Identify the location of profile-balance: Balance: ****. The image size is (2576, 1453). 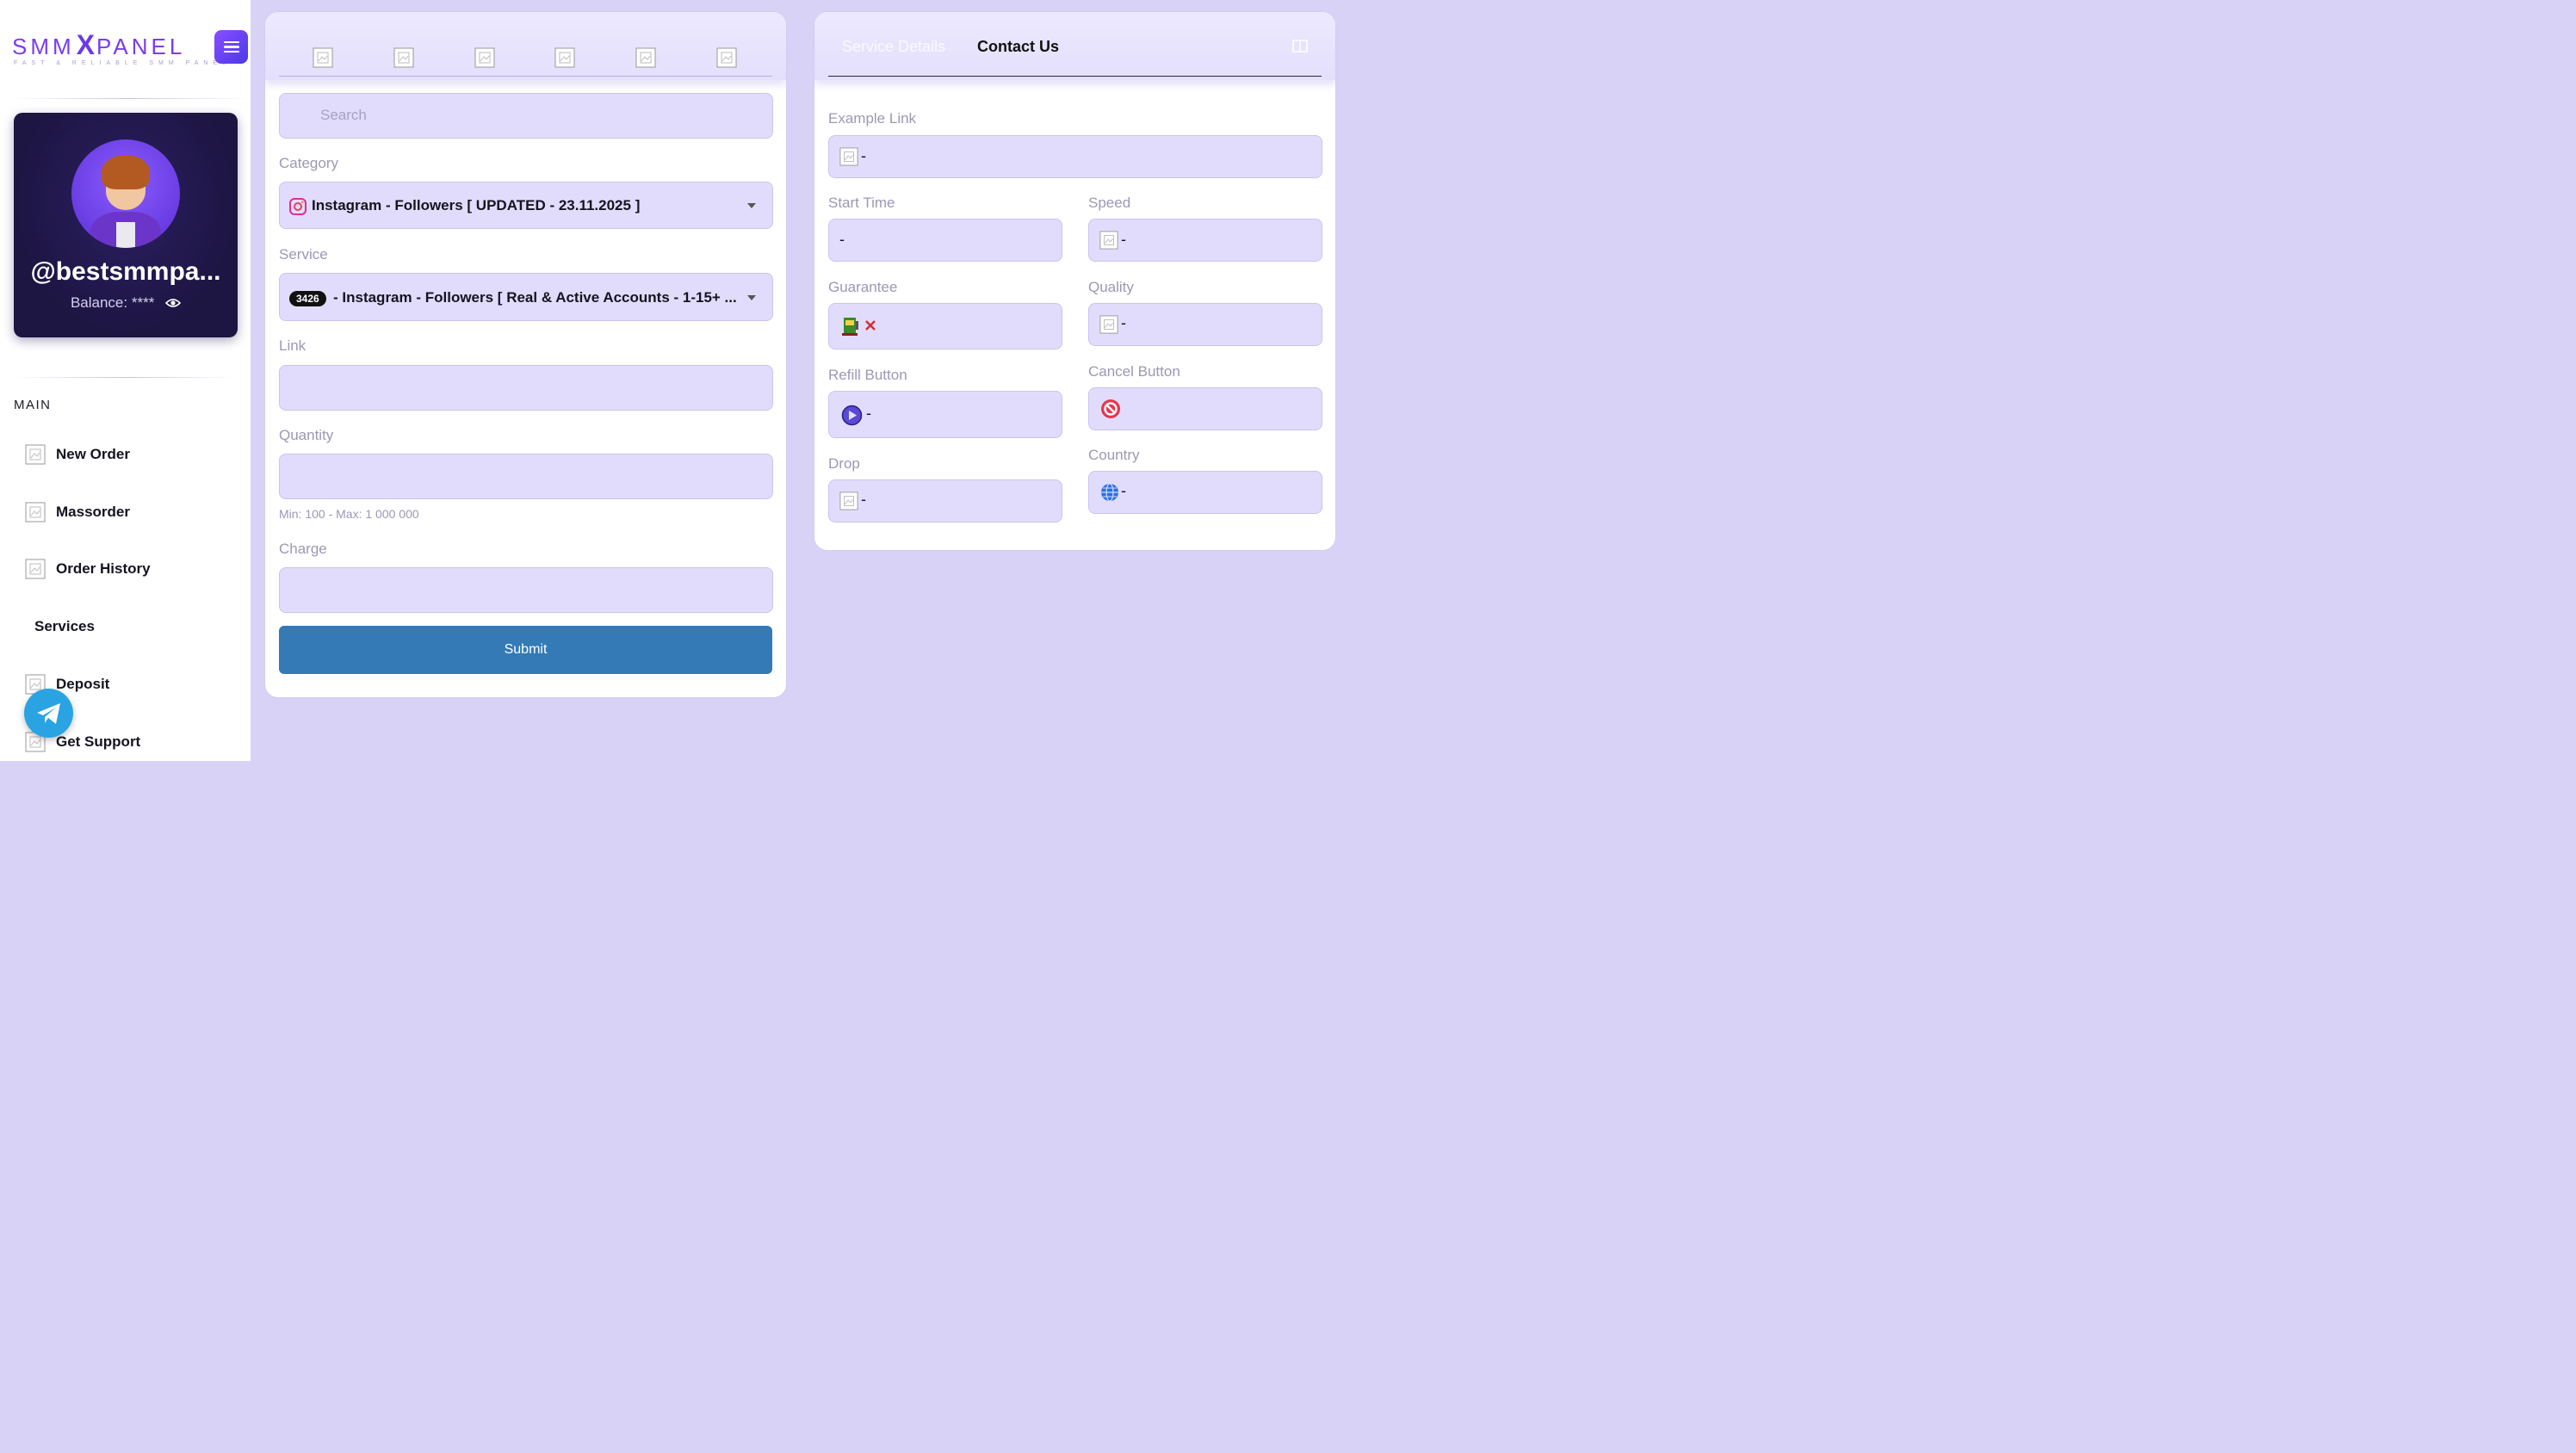
(126, 303).